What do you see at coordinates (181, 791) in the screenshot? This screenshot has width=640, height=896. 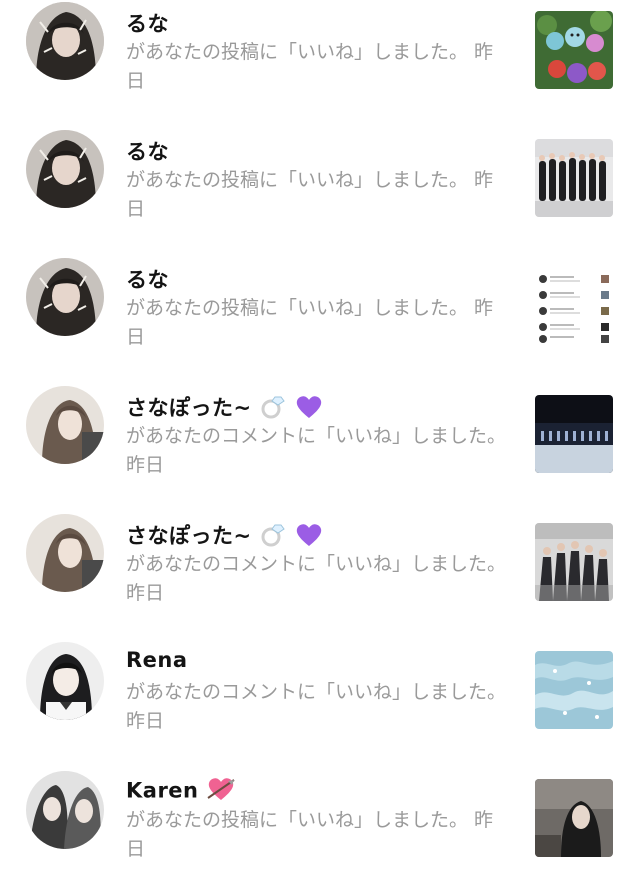 I see `username: Karen` at bounding box center [181, 791].